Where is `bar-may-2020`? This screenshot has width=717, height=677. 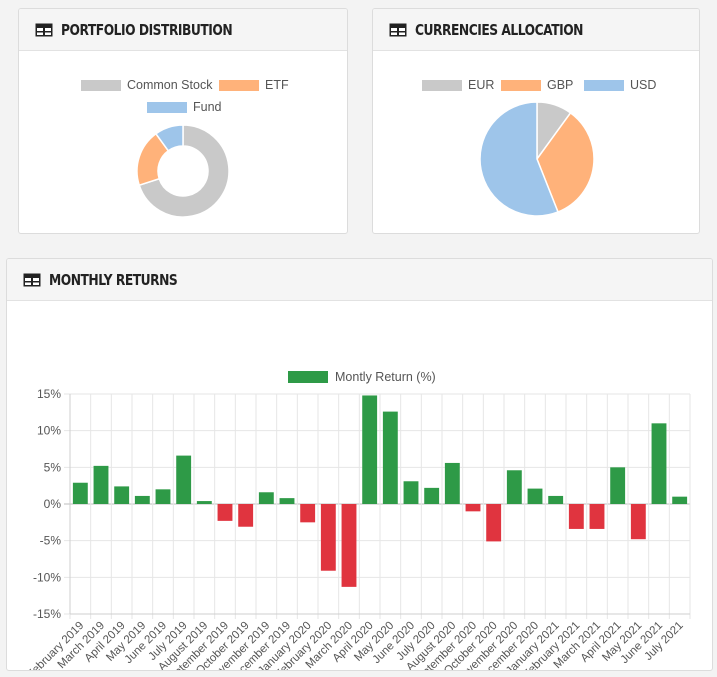
bar-may-2020 is located at coordinates (390, 457).